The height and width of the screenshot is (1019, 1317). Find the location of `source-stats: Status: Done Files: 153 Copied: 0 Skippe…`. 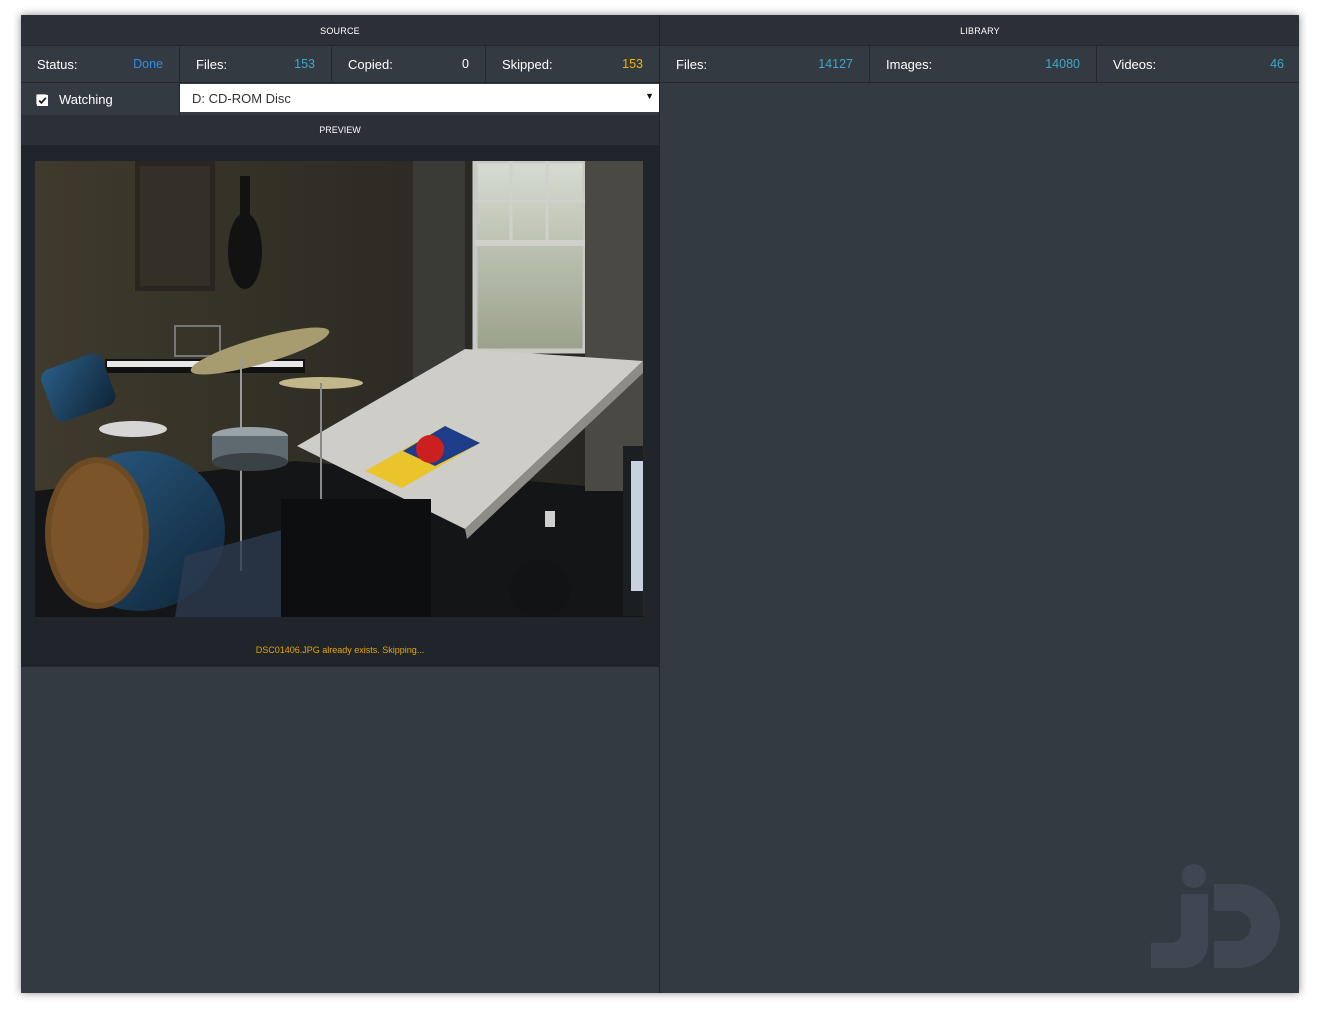

source-stats: Status: Done Files: 153 Copied: 0 Skippe… is located at coordinates (340, 64).